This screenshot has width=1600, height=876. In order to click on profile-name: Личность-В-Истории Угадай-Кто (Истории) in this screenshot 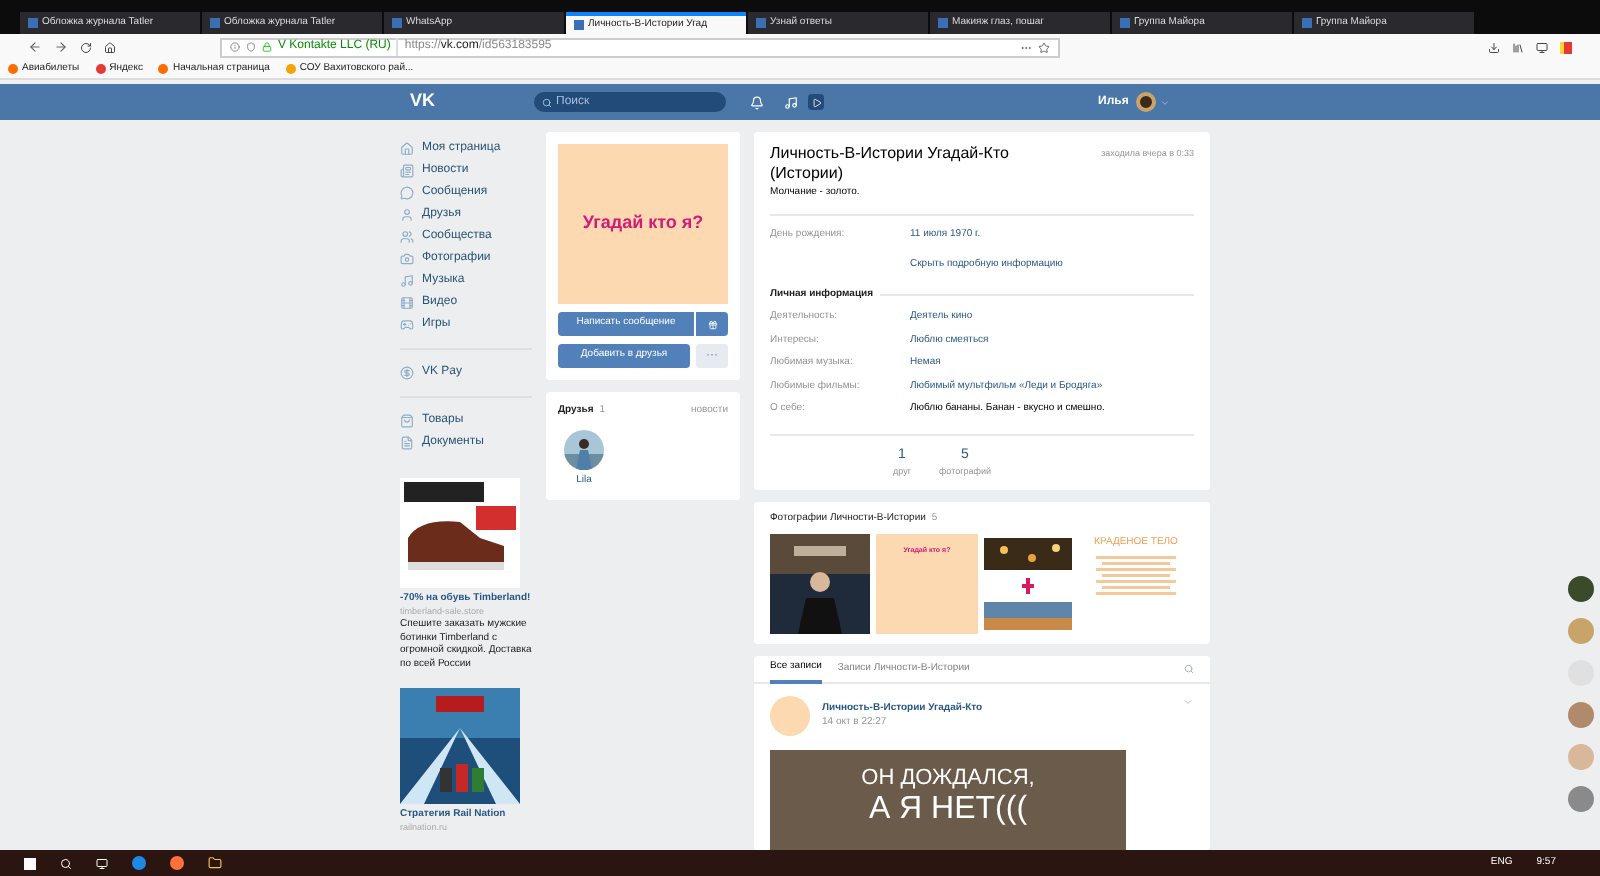, I will do `click(890, 164)`.